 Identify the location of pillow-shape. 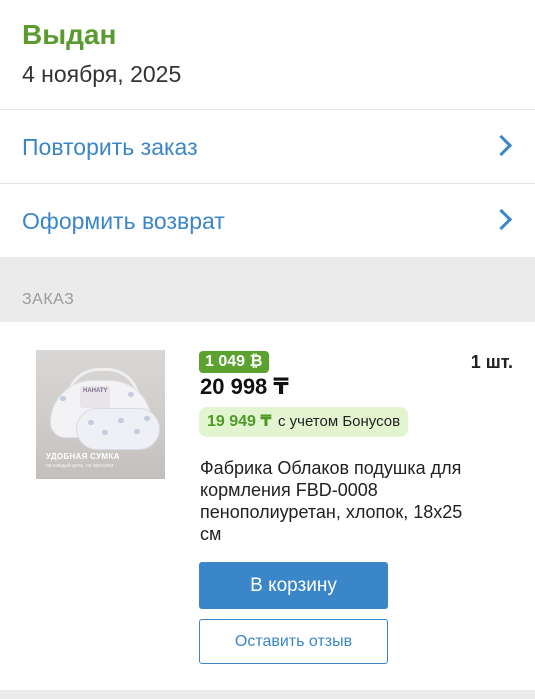
(118, 429).